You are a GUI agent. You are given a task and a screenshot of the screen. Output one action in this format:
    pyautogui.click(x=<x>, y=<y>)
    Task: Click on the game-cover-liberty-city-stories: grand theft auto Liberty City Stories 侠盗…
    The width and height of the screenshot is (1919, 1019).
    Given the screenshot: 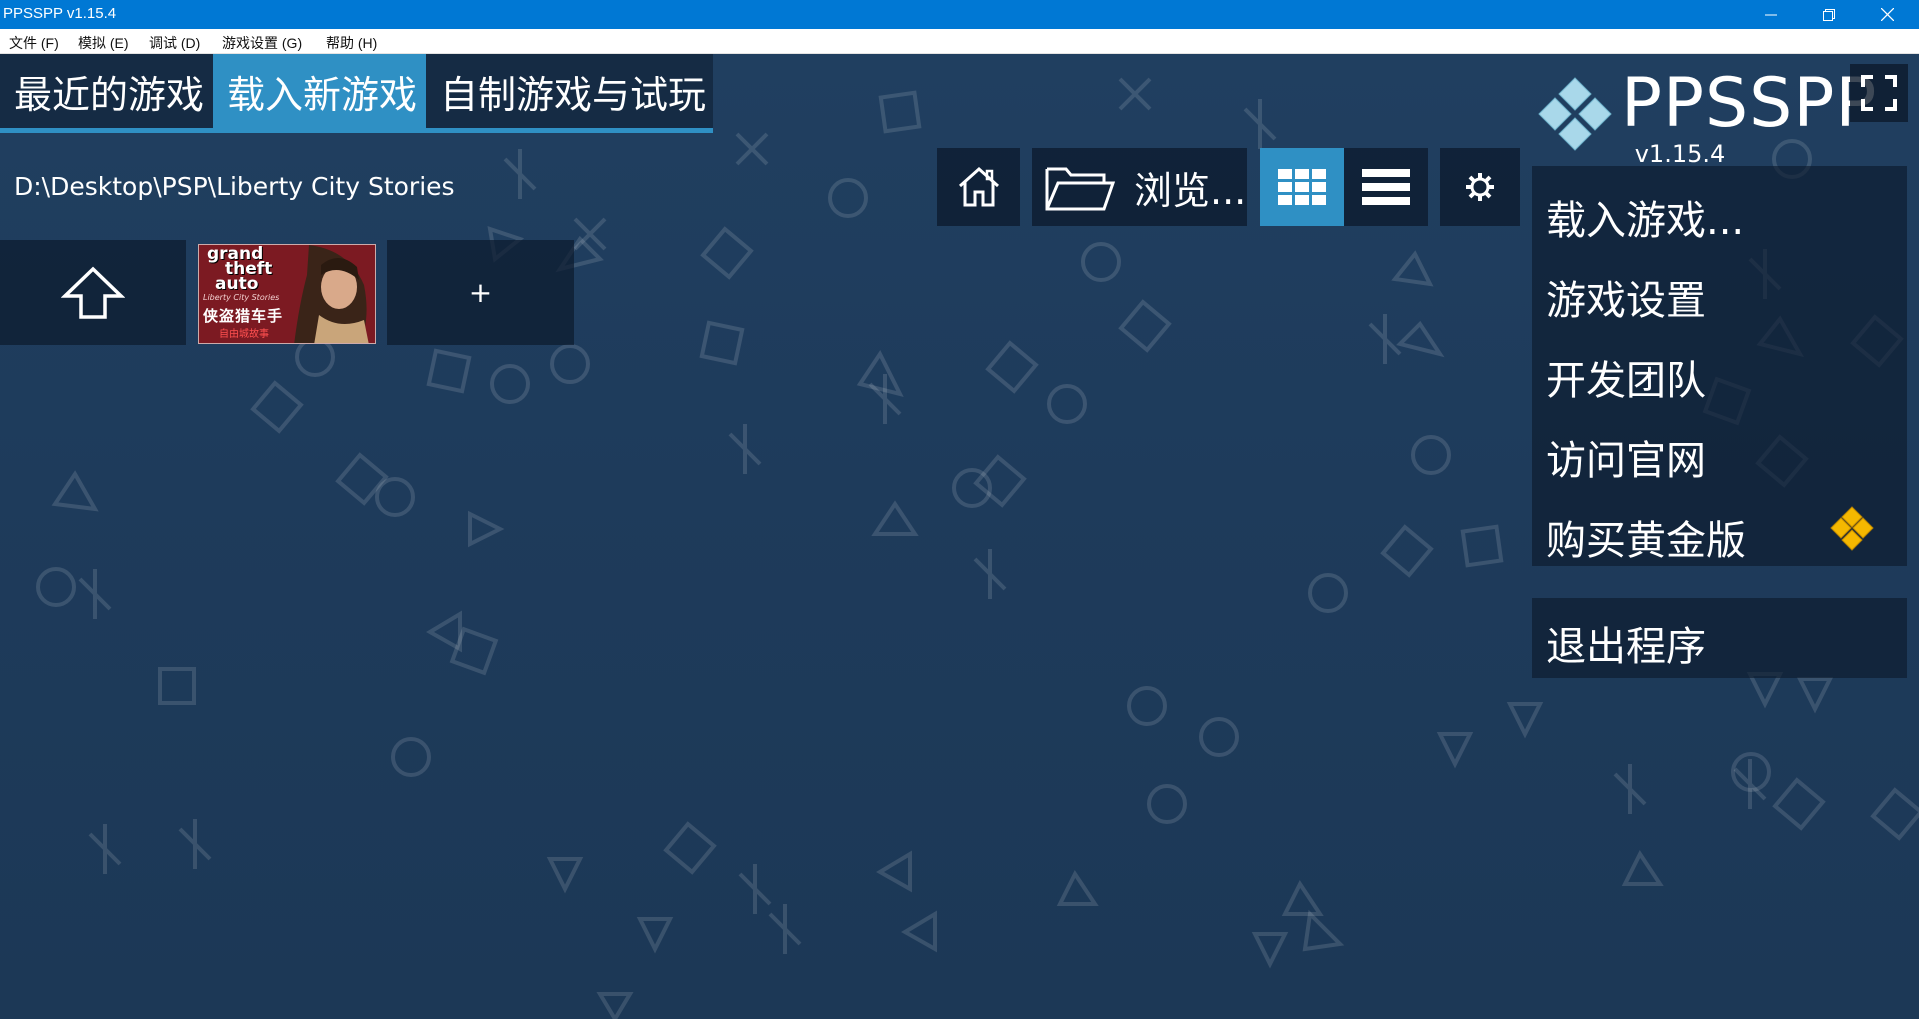 What is the action you would take?
    pyautogui.click(x=287, y=294)
    